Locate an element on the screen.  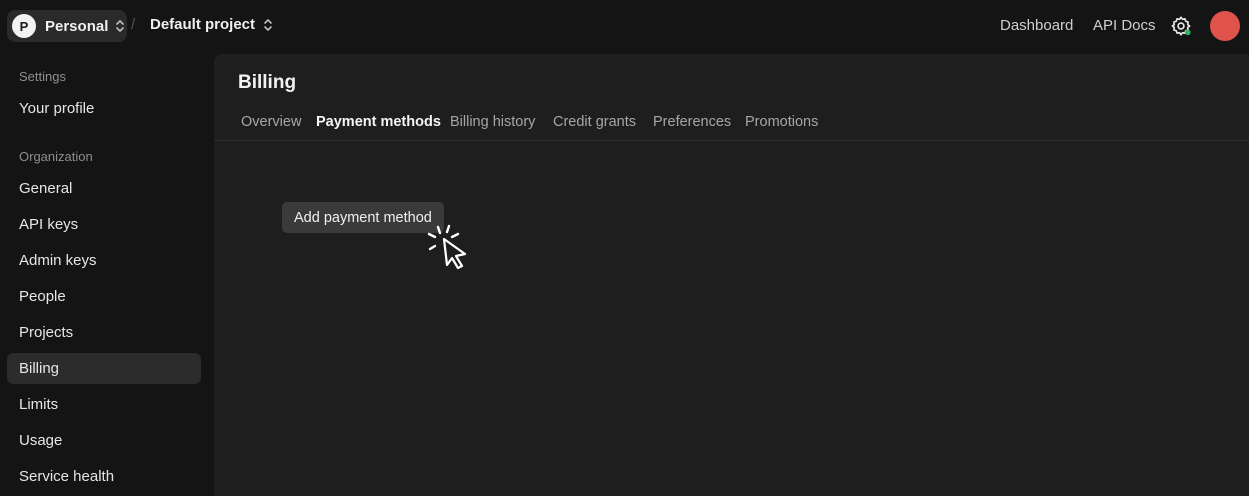
sidebar-item-service-health: Service health is located at coordinates (104, 476).